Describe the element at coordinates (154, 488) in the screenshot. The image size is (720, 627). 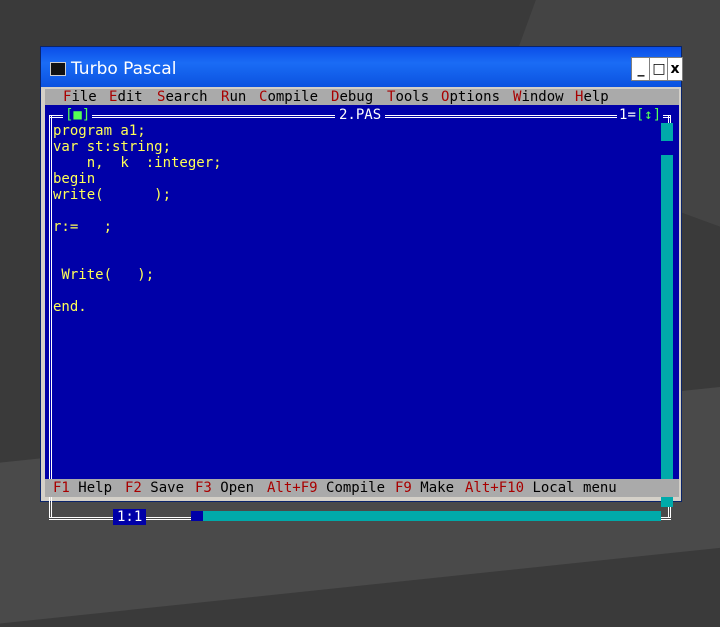
I see `status-item-save: F2 Save` at that location.